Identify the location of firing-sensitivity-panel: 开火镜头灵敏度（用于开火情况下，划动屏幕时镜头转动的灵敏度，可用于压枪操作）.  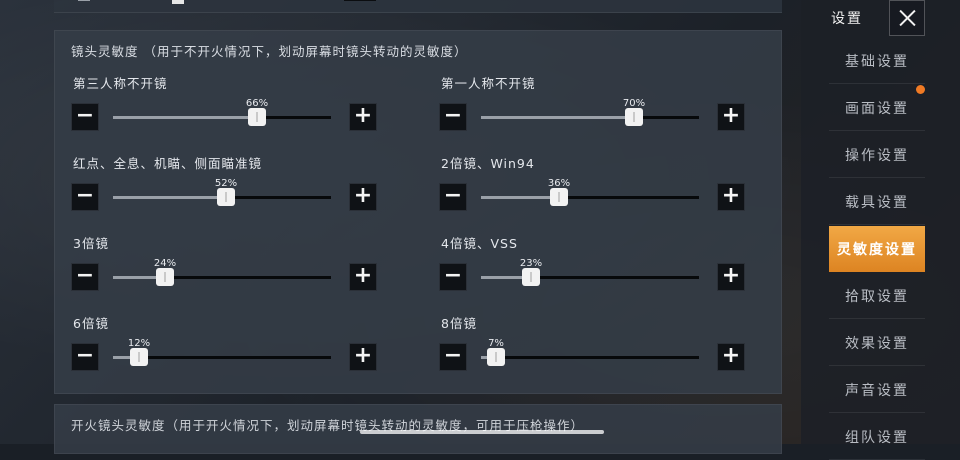
(418, 429).